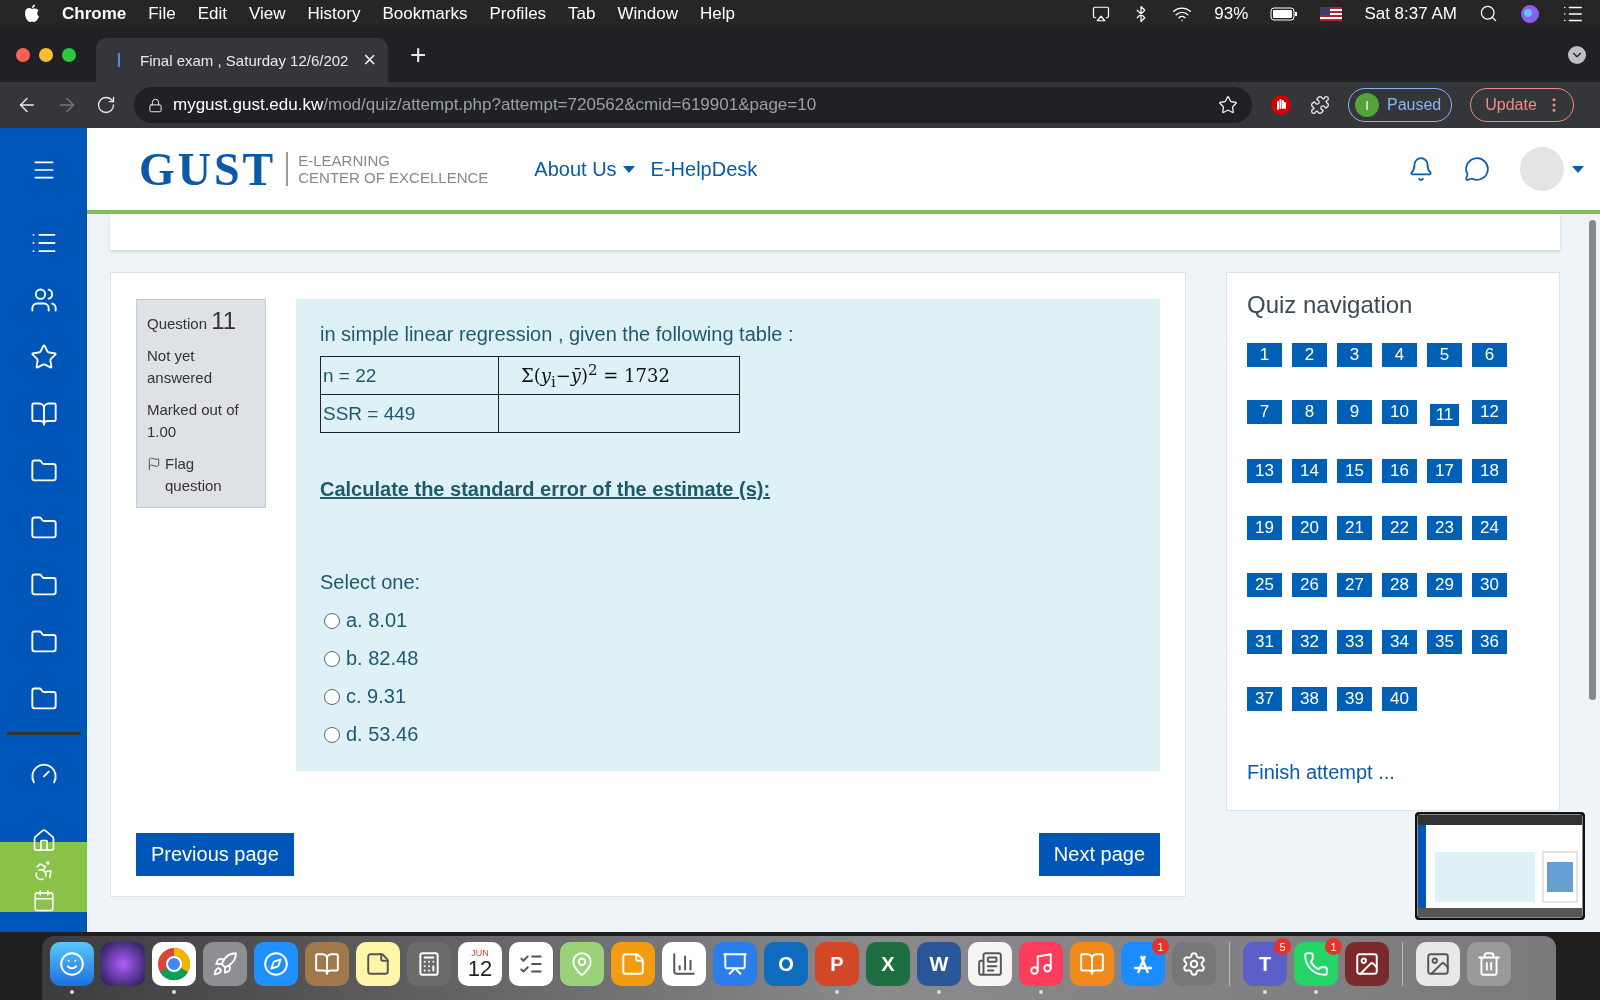 This screenshot has height=1000, width=1600. What do you see at coordinates (1367, 964) in the screenshot?
I see `photo-icon` at bounding box center [1367, 964].